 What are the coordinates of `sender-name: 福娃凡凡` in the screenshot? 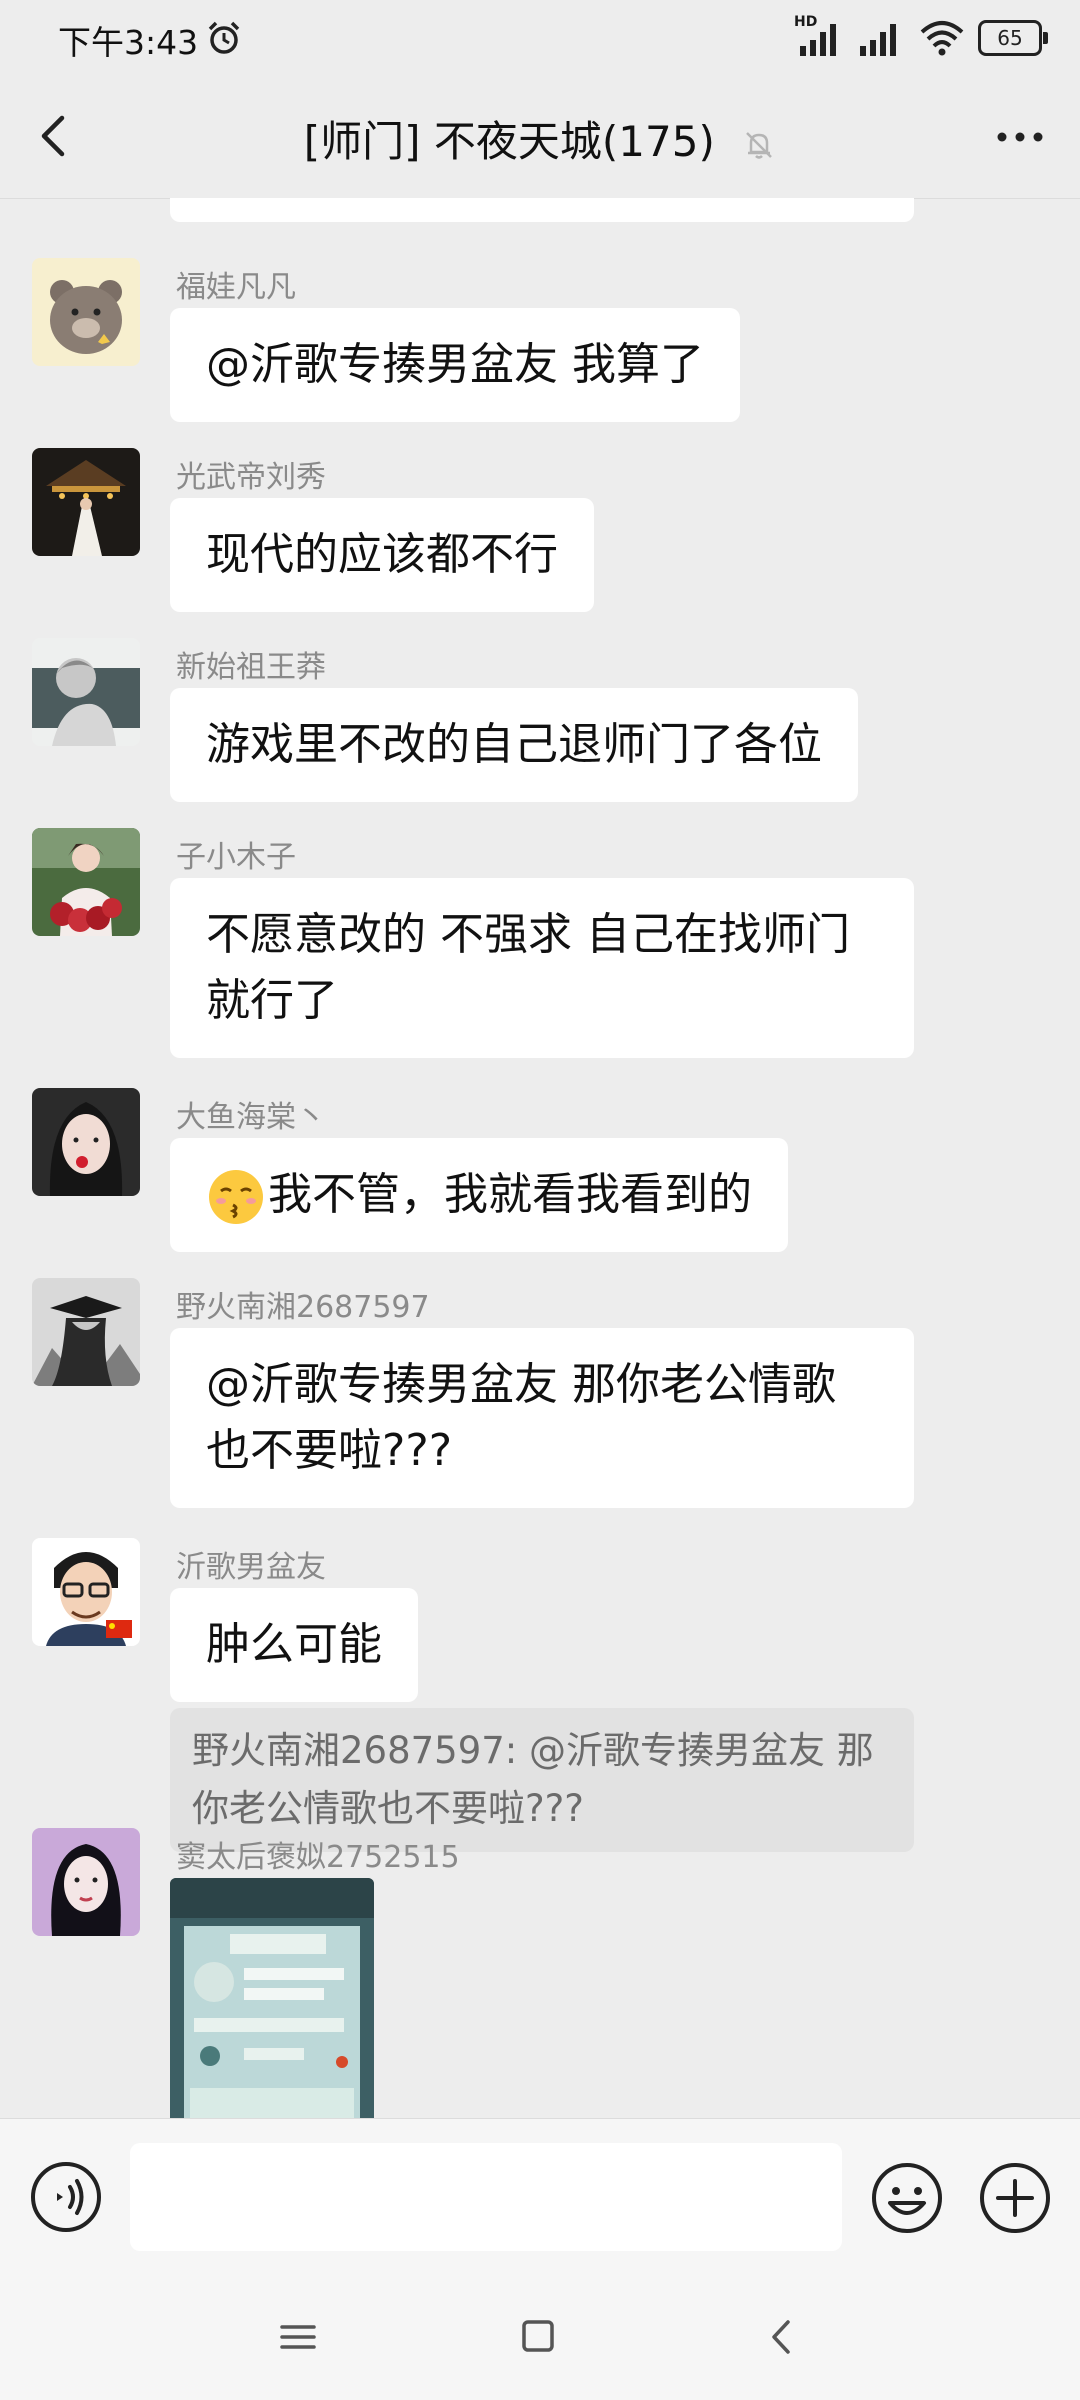 It's located at (236, 287).